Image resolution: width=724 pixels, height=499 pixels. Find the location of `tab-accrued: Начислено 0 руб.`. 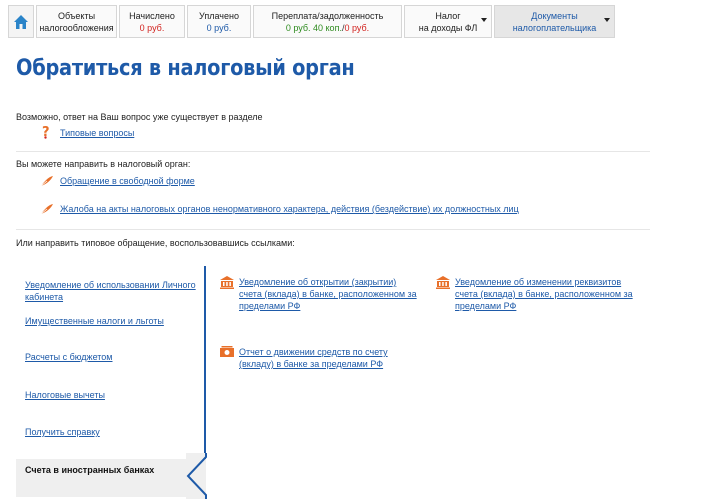

tab-accrued: Начислено 0 руб. is located at coordinates (152, 21).